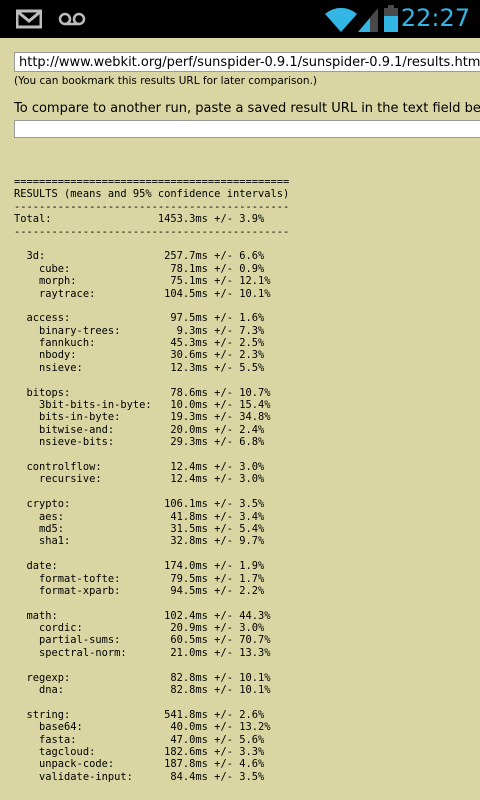 The image size is (480, 800). What do you see at coordinates (139, 256) in the screenshot?
I see `result-line: 3d: 257.7ms +/- 6.6%` at bounding box center [139, 256].